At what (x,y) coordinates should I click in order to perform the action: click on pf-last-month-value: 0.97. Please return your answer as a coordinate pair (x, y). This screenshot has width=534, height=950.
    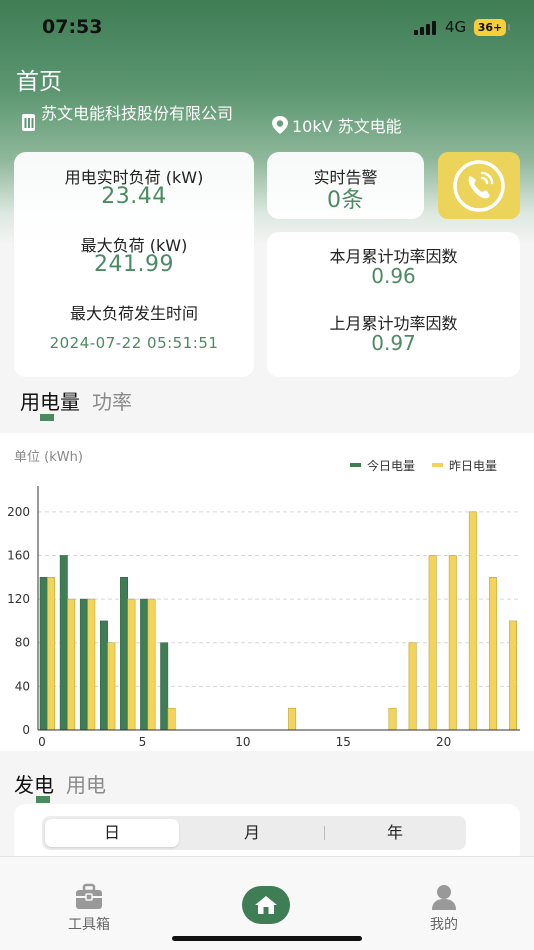
    Looking at the image, I should click on (393, 343).